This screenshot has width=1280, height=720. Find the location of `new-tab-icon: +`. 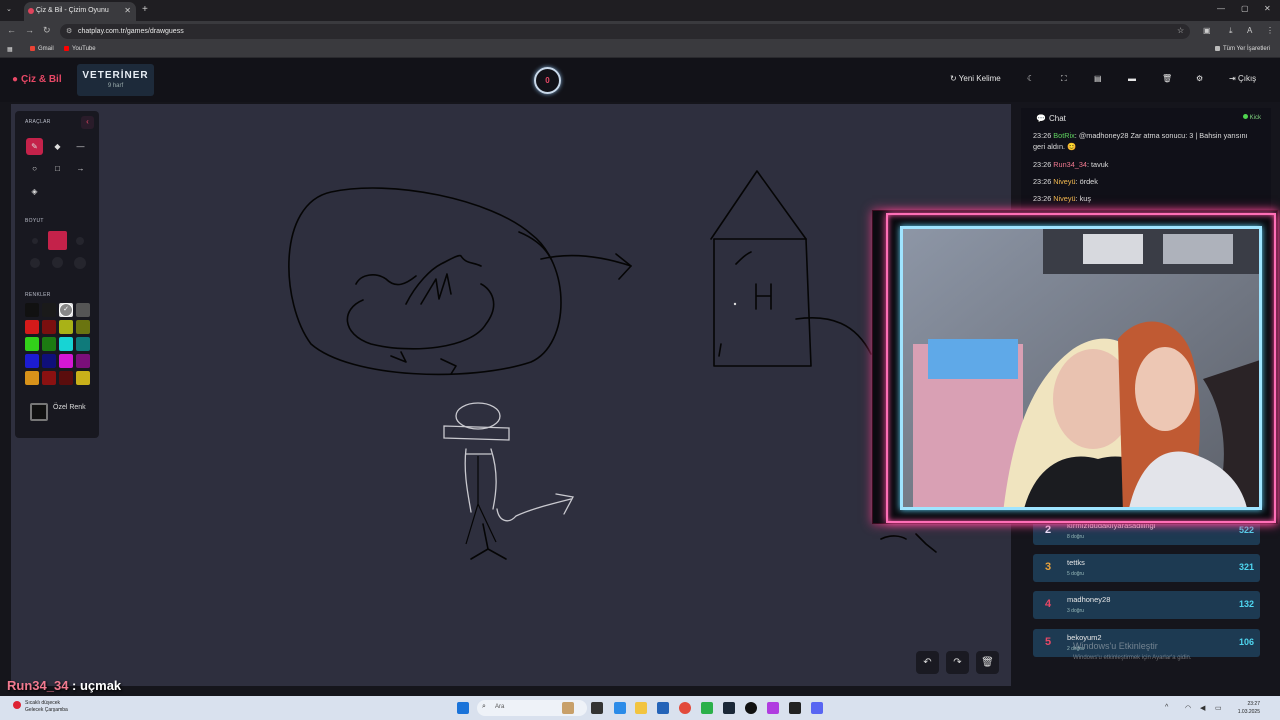

new-tab-icon: + is located at coordinates (145, 9).